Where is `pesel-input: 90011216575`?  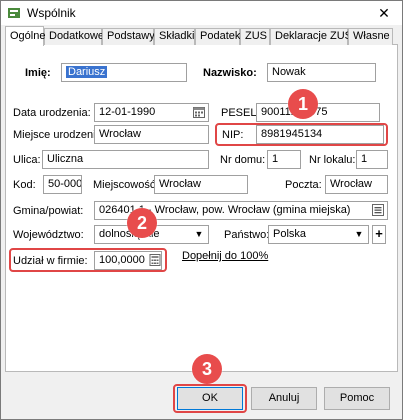
pesel-input: 90011216575 is located at coordinates (318, 112).